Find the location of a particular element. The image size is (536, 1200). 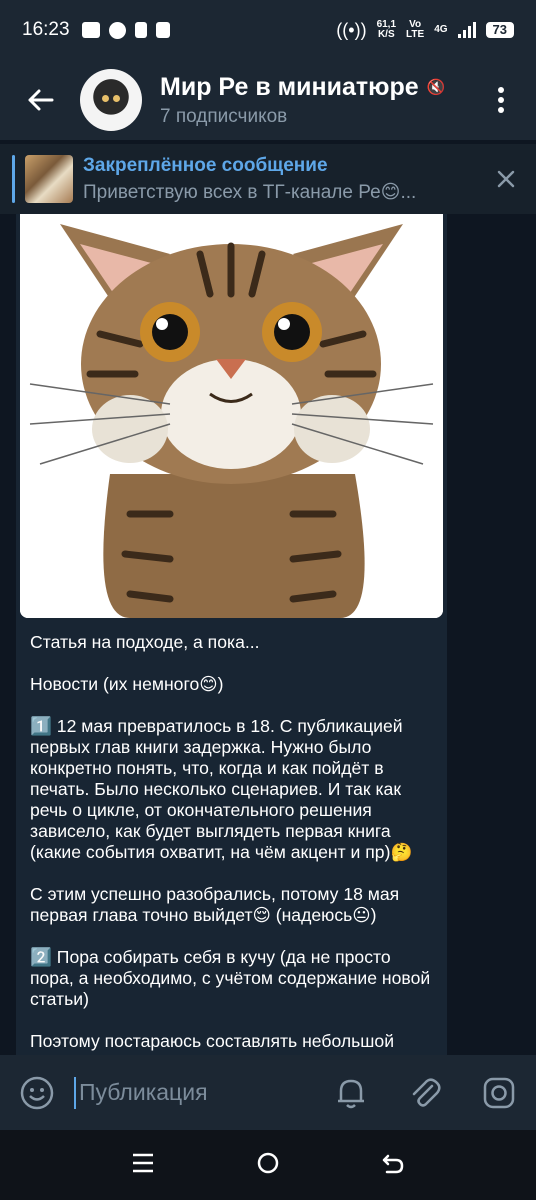

emoji-button is located at coordinates (37, 1093).